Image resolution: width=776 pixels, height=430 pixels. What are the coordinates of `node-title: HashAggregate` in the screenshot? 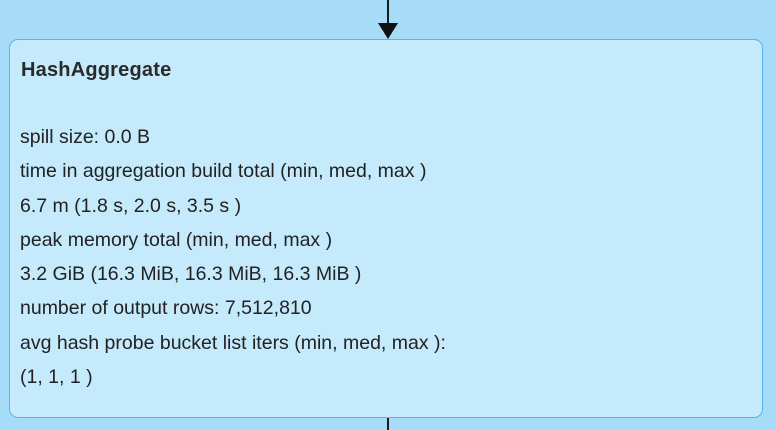 It's located at (96, 70).